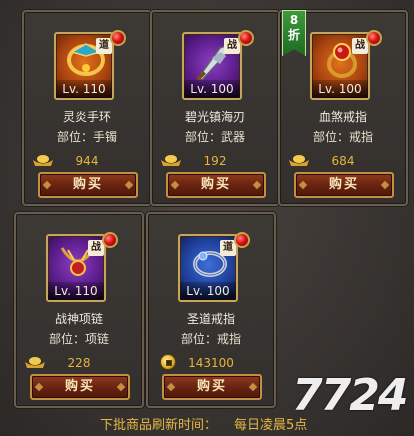  I want to click on item-price: 143100, so click(211, 363).